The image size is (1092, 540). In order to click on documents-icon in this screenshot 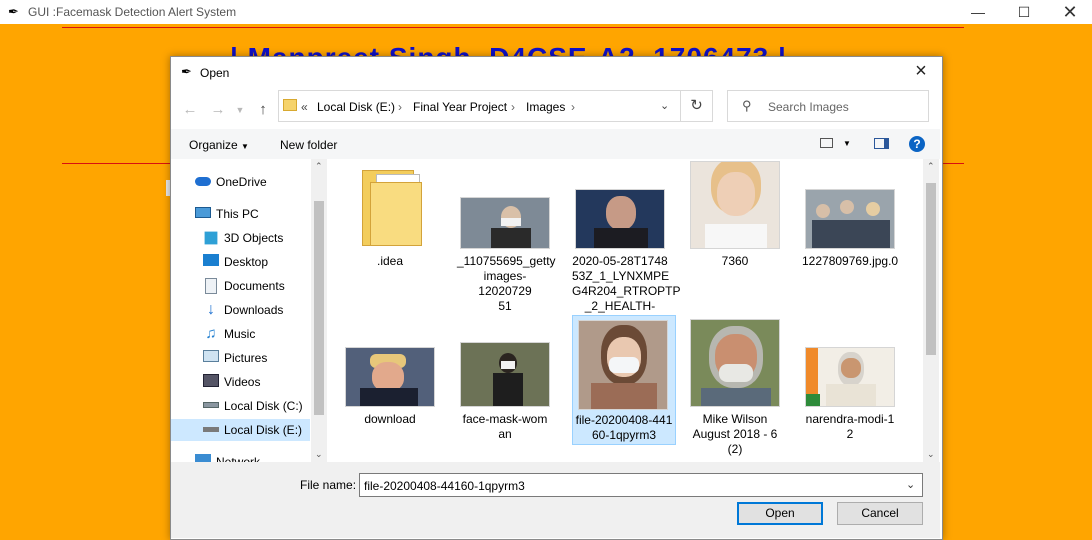, I will do `click(211, 286)`.